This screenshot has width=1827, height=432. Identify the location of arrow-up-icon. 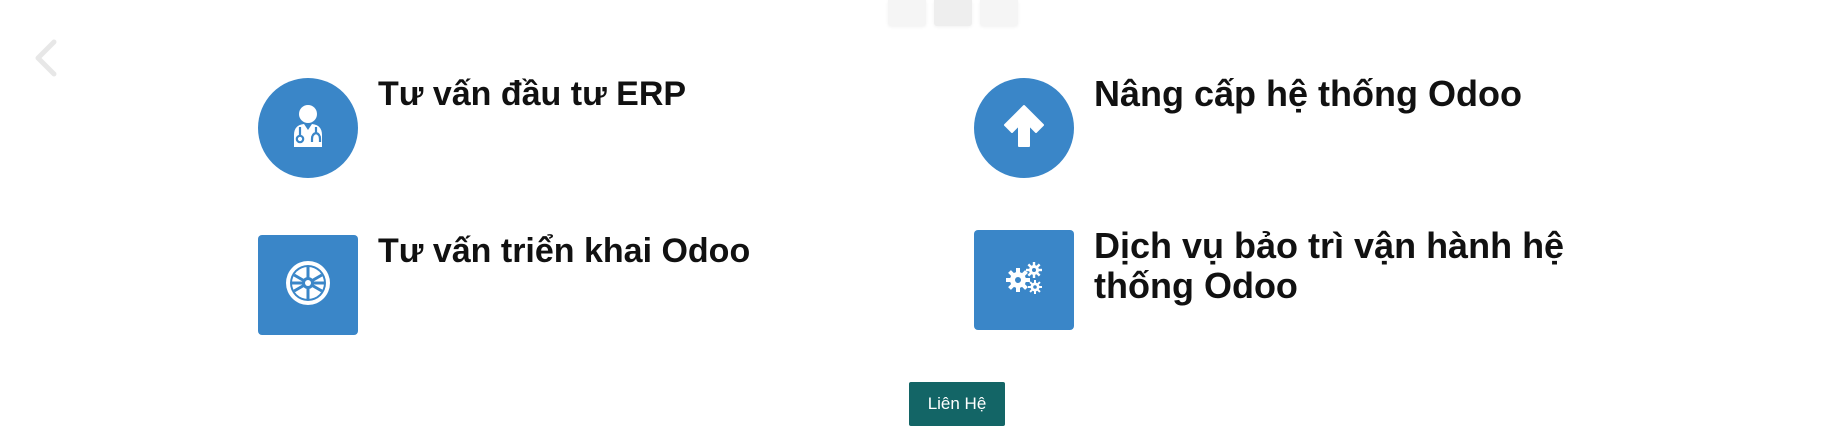
(1024, 128).